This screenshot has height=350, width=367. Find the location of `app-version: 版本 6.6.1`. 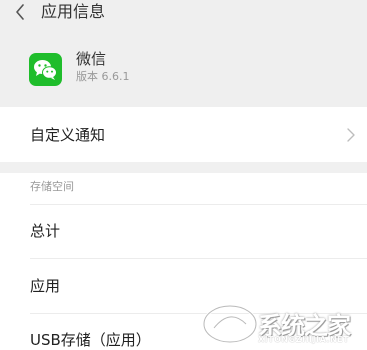

app-version: 版本 6.6.1 is located at coordinates (103, 76).